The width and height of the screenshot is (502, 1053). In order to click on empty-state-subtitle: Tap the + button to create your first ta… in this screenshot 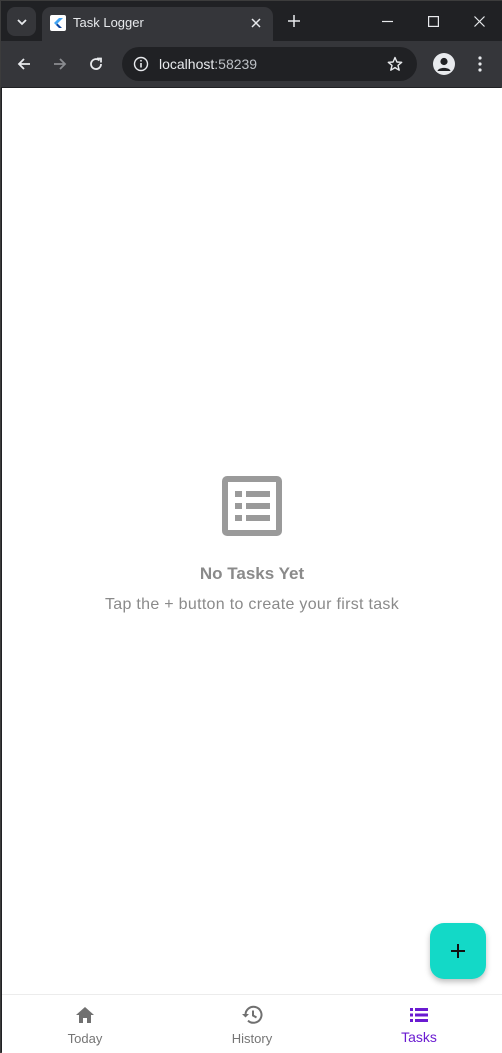, I will do `click(252, 604)`.